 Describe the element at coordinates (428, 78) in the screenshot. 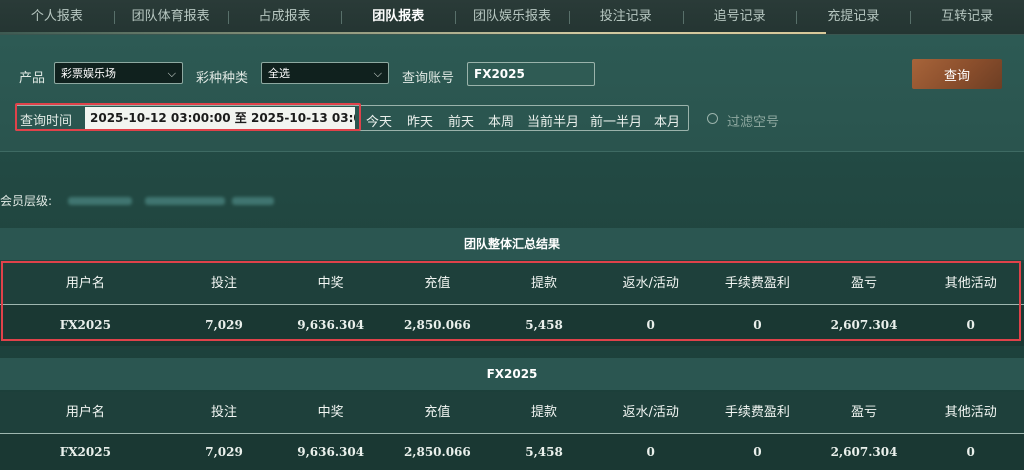

I see `account-label: 查询账号` at that location.